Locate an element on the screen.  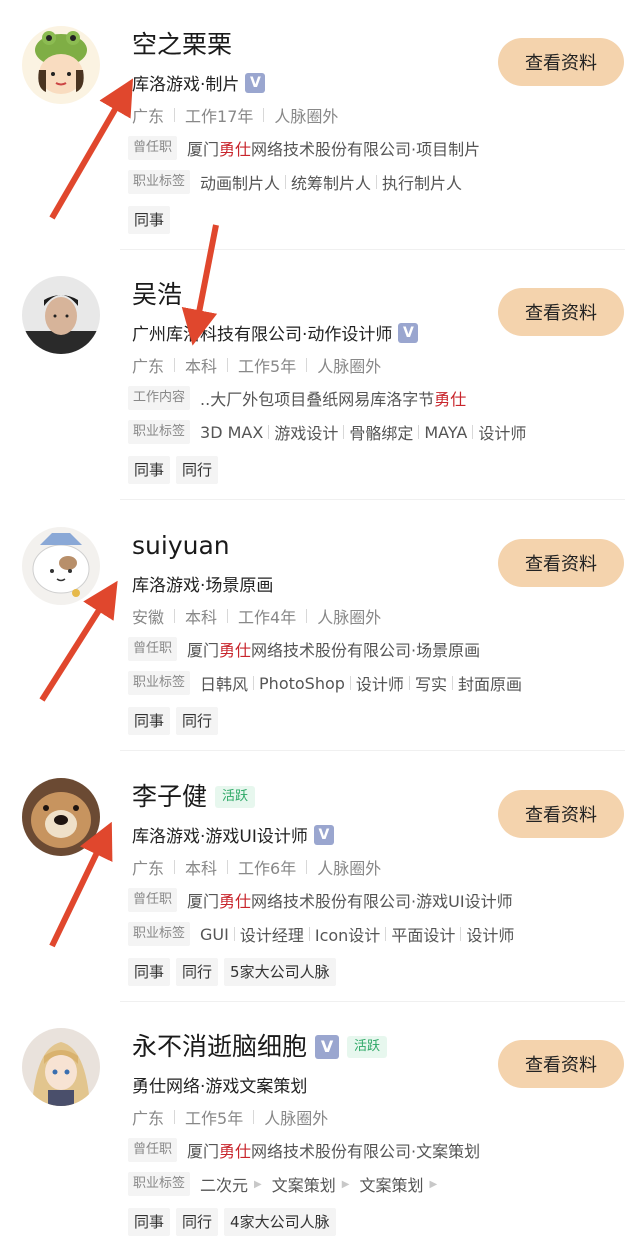
person-name: 李子健 is located at coordinates (170, 796).